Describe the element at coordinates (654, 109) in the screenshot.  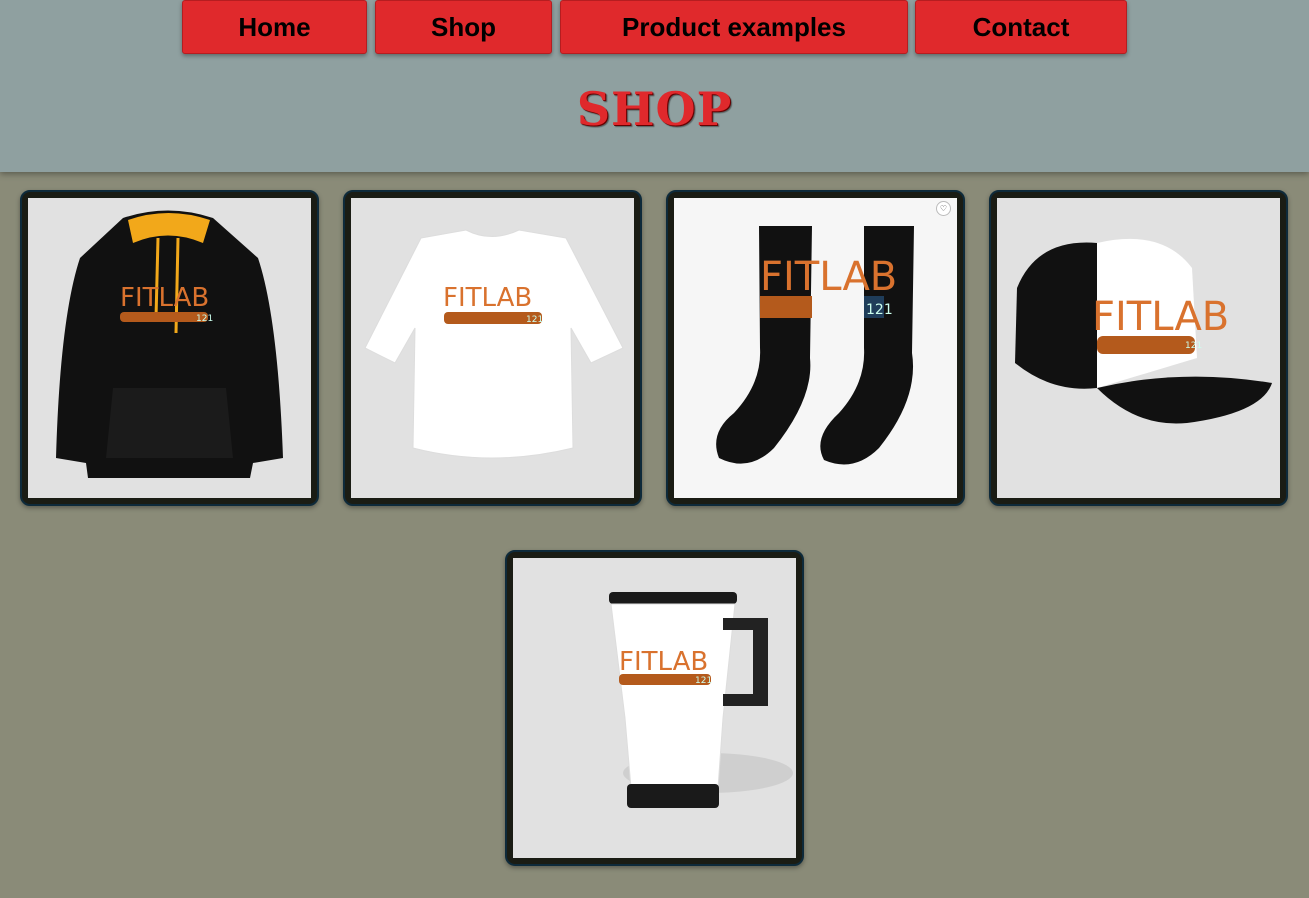
I see `page-title: SHOP` at that location.